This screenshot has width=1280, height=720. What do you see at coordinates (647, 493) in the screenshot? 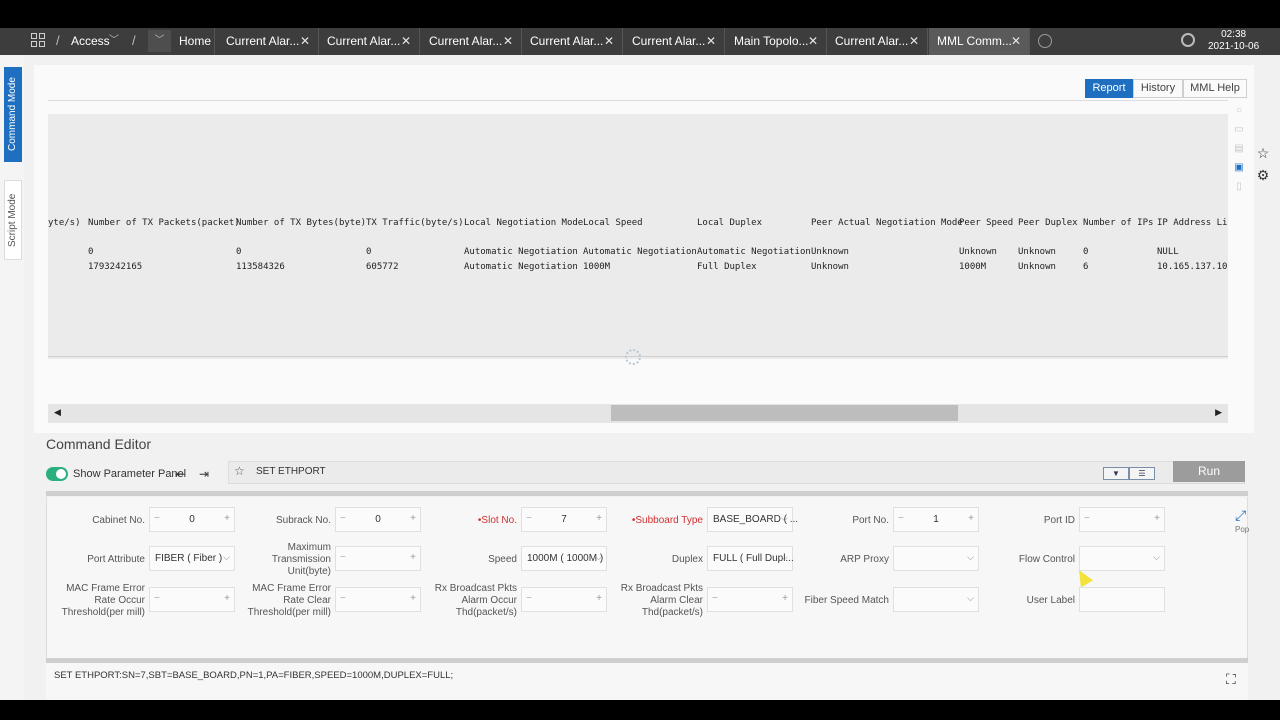
I see `panel-splitter` at bounding box center [647, 493].